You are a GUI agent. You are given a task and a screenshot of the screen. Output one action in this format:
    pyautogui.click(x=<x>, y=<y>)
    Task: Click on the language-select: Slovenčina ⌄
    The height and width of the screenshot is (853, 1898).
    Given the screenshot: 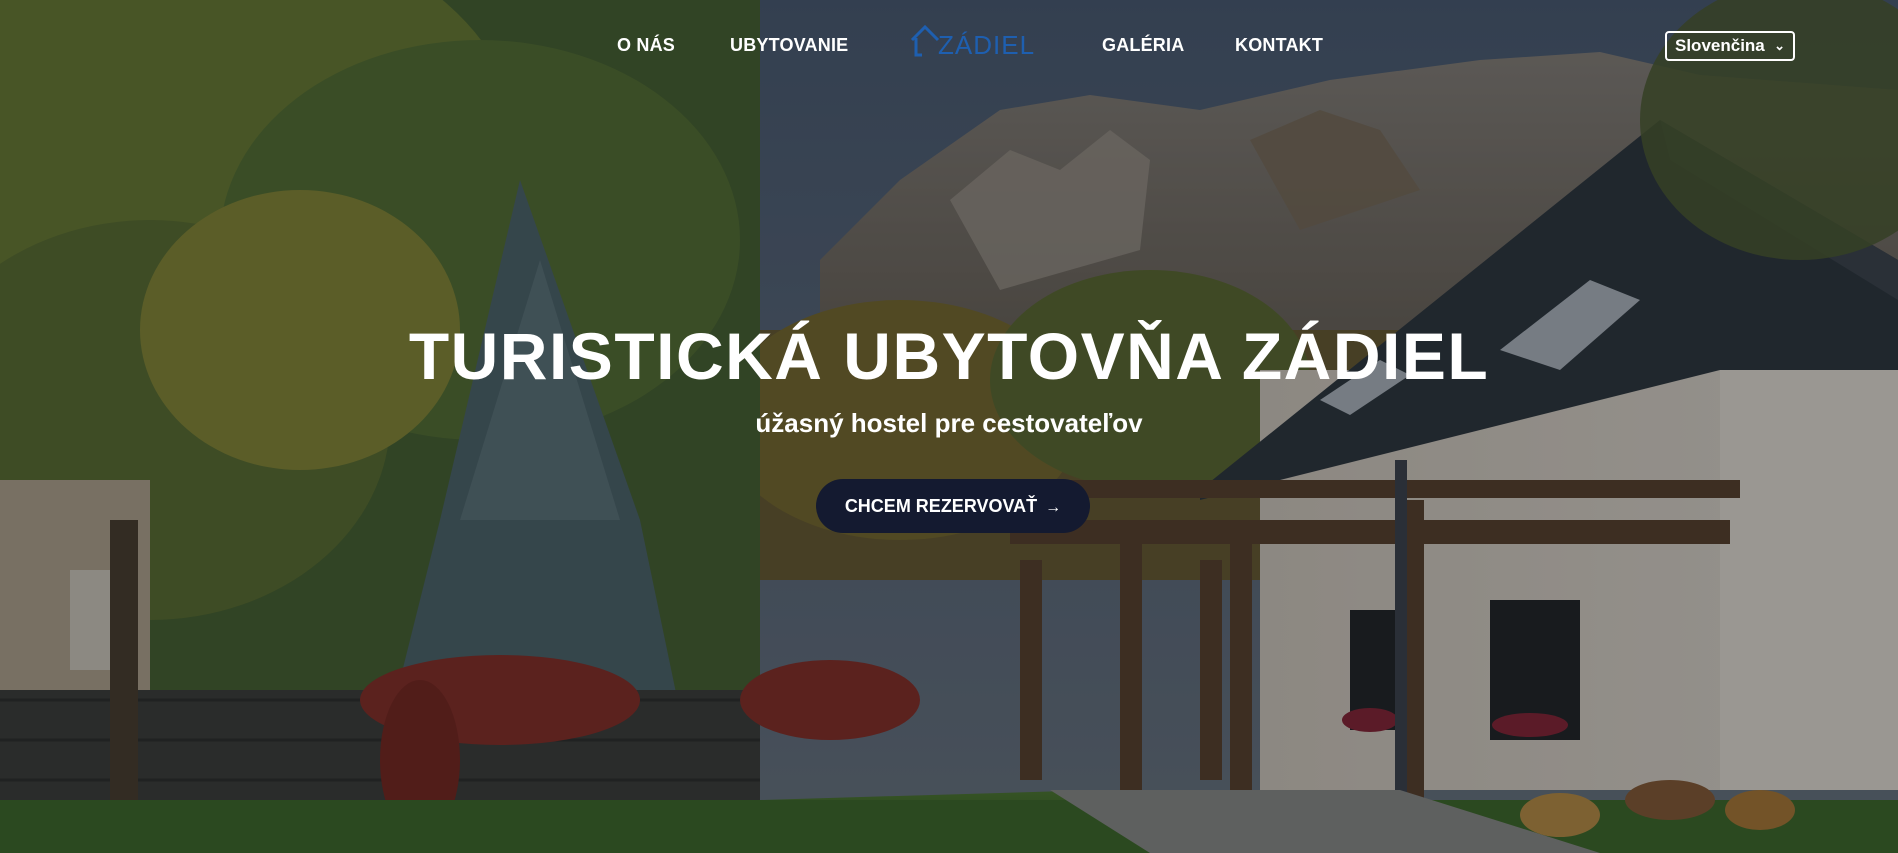 What is the action you would take?
    pyautogui.click(x=1730, y=46)
    